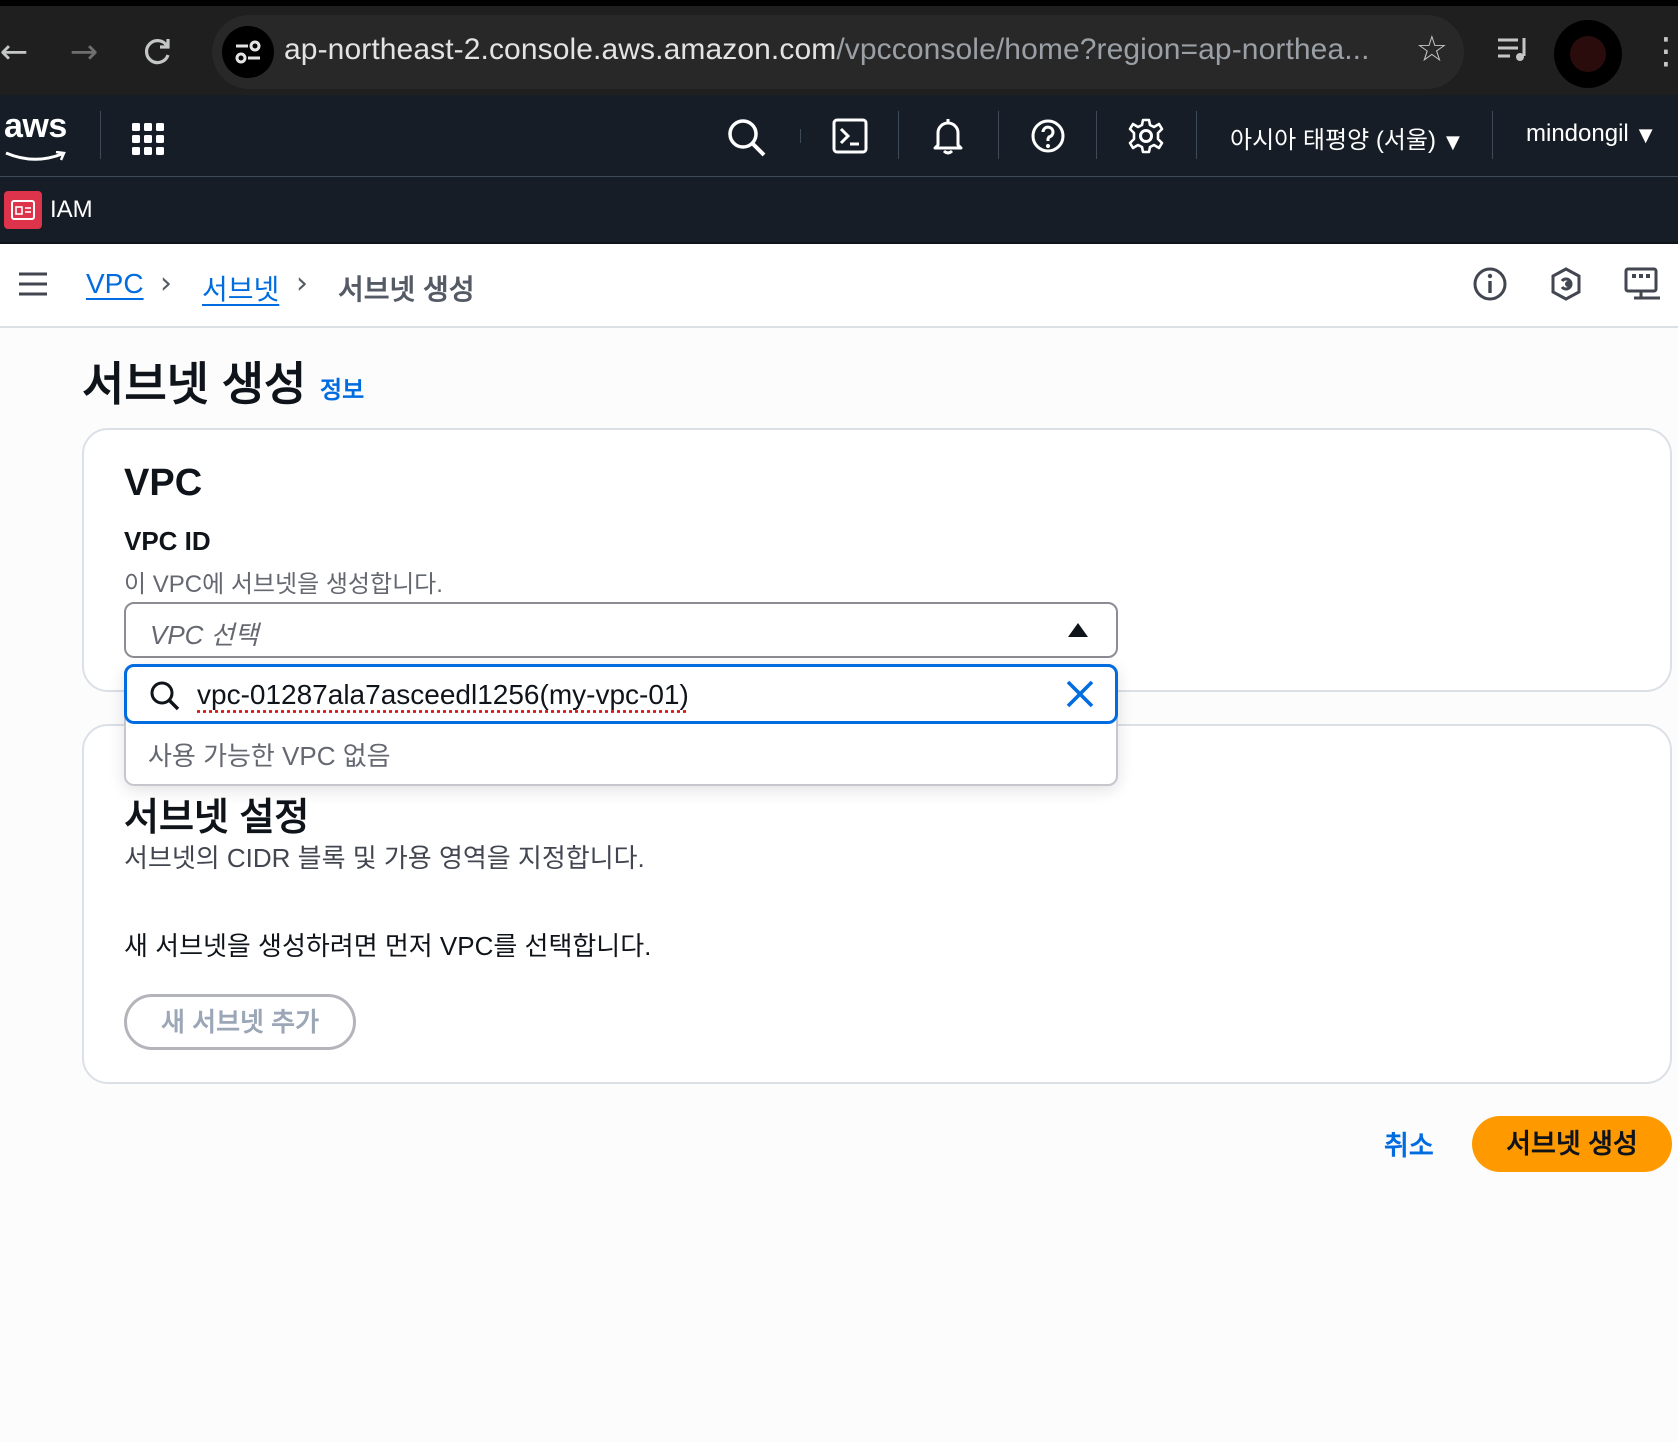 The image size is (1678, 1442). Describe the element at coordinates (384, 858) in the screenshot. I see `subnet-settings-description: 서브넷의 CIDR 블록 및 가용 영역을 지정합니다.` at that location.